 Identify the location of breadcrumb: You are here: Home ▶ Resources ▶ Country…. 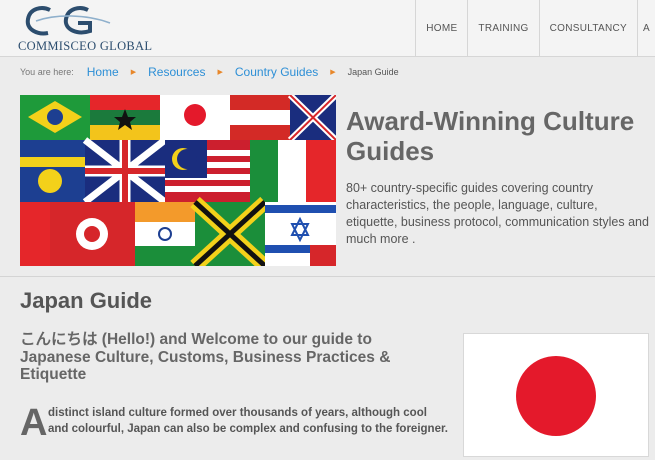
(209, 72).